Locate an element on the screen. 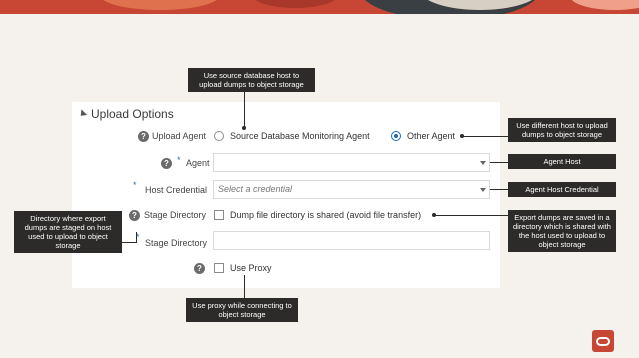  stage-directory-label: Stage Directory is located at coordinates (175, 215).